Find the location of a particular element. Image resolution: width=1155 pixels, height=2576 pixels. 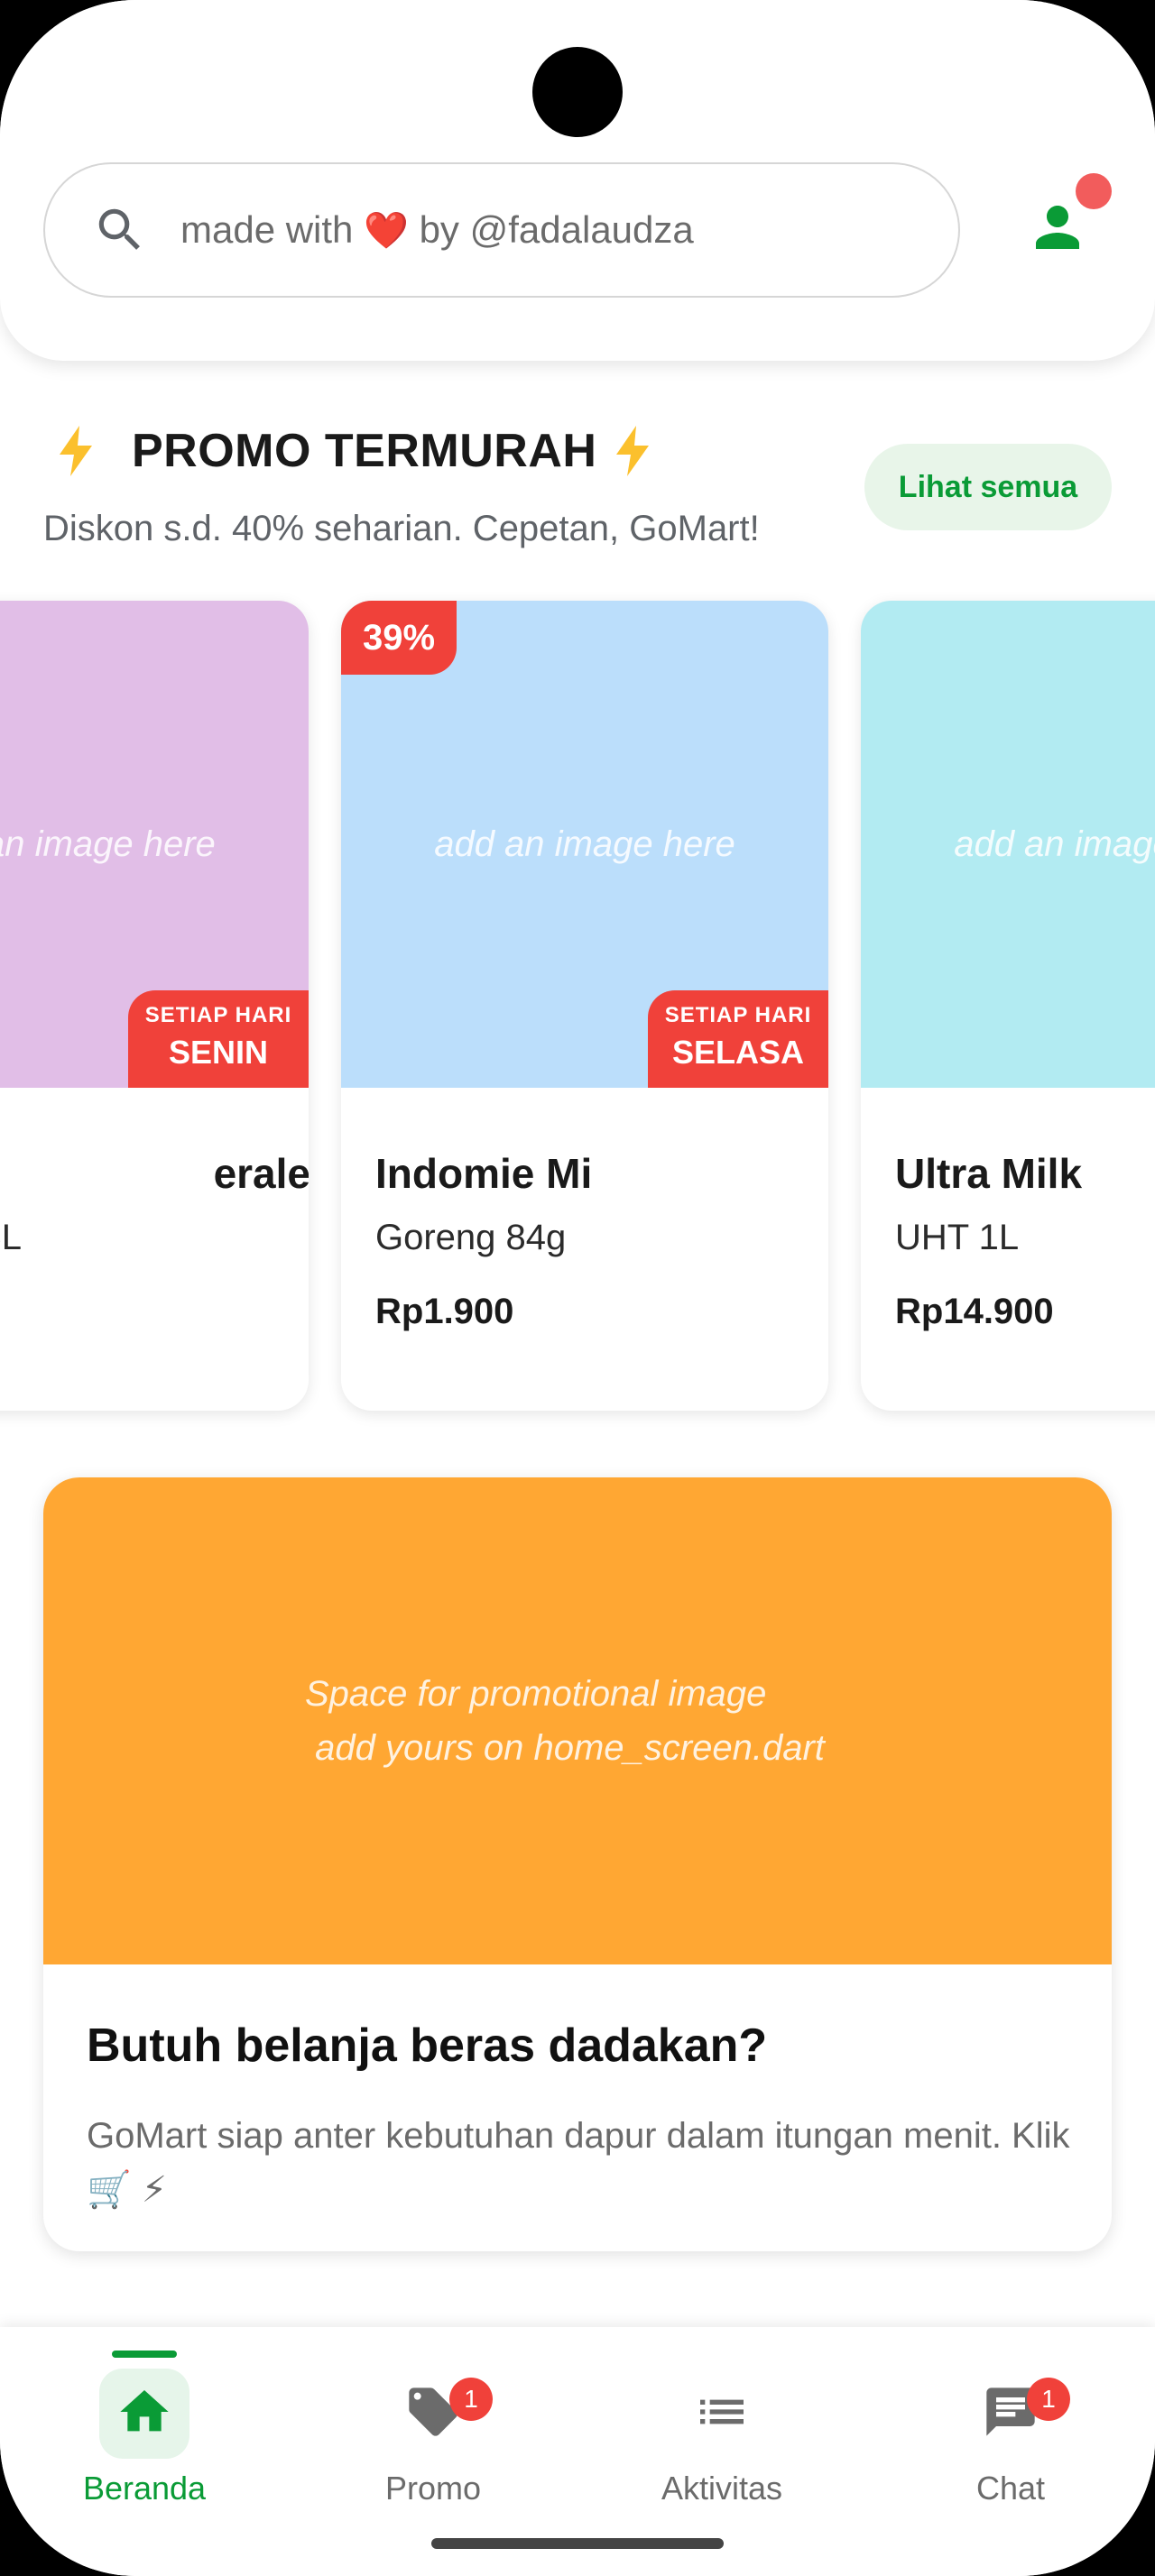

search-placeholder-suffix: by @fadalaudza is located at coordinates (556, 230).